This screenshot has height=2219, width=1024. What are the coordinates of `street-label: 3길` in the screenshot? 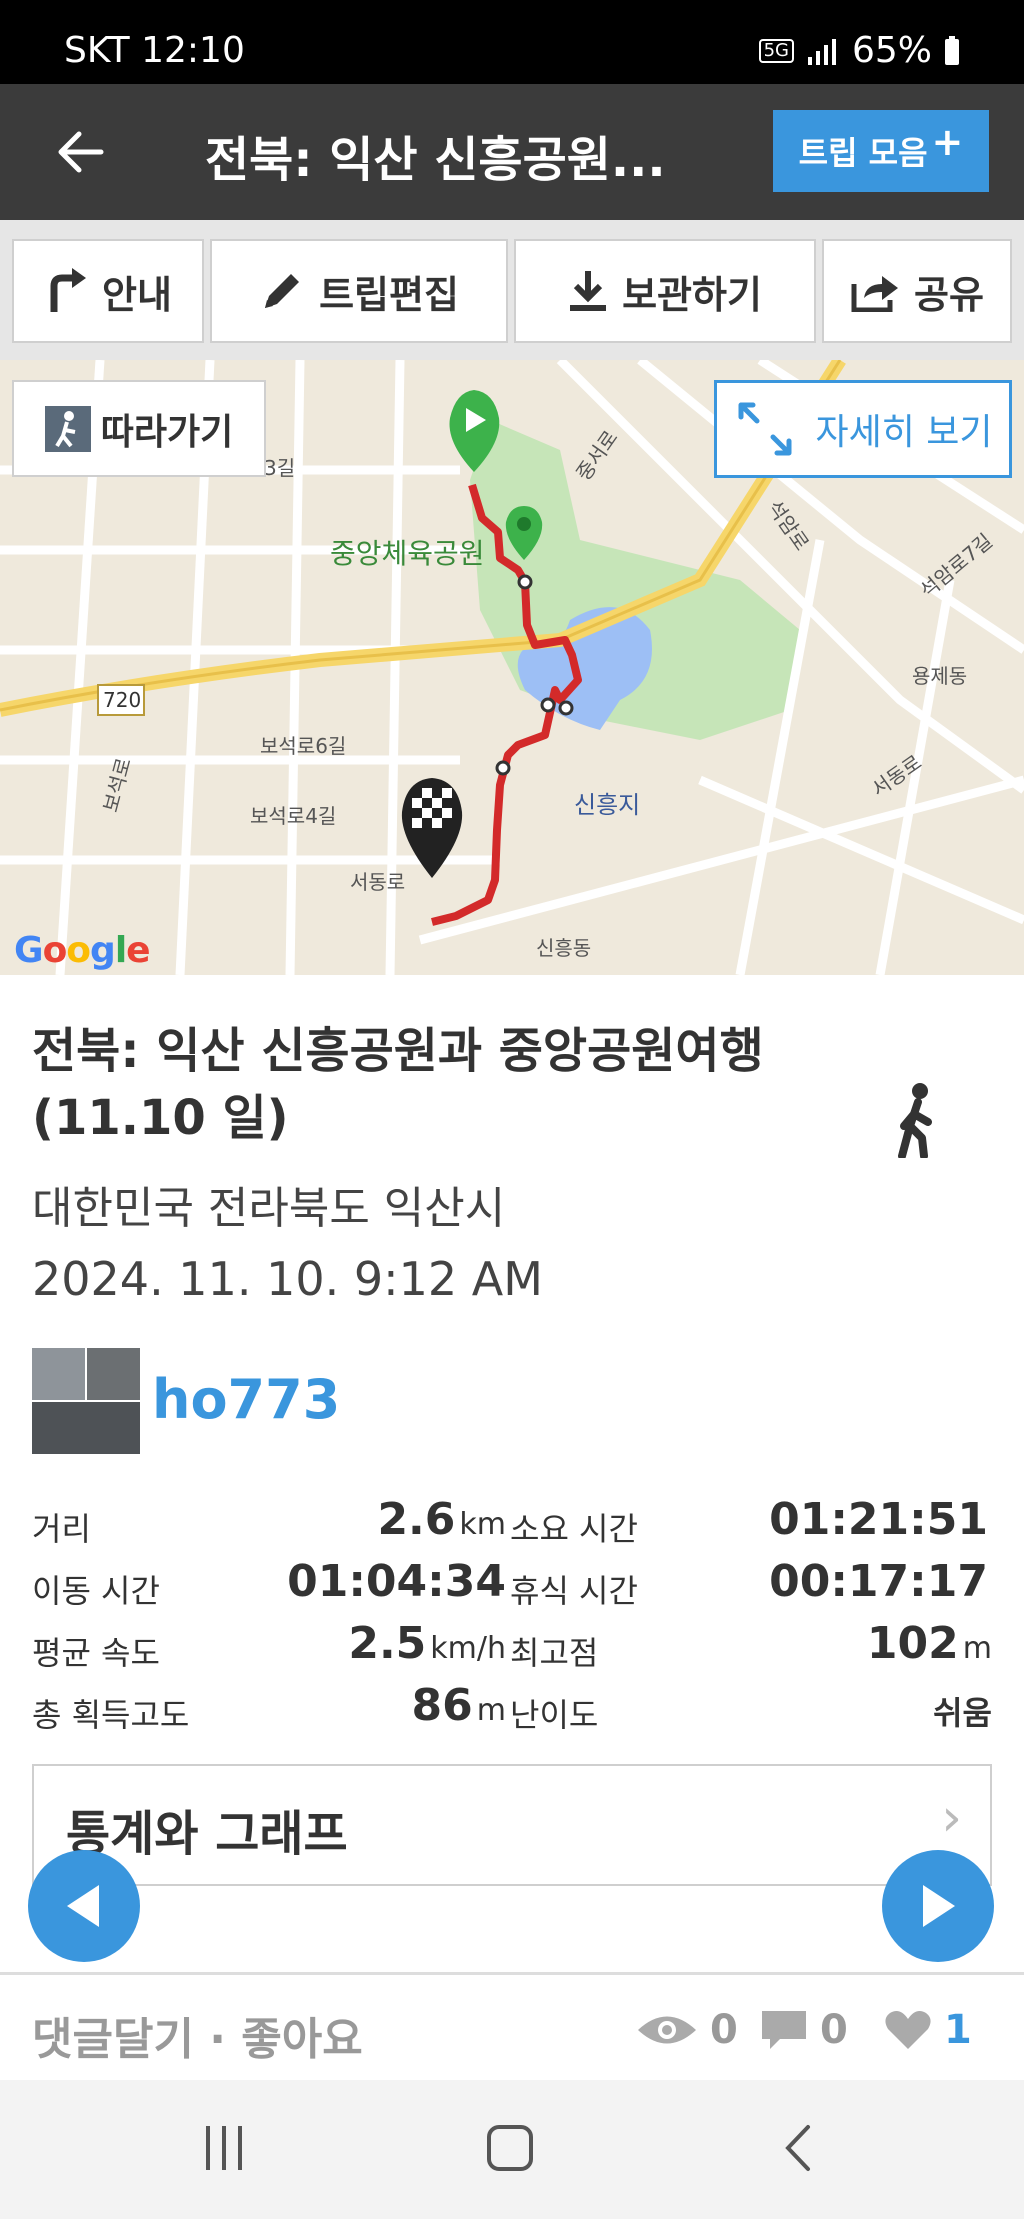 It's located at (280, 468).